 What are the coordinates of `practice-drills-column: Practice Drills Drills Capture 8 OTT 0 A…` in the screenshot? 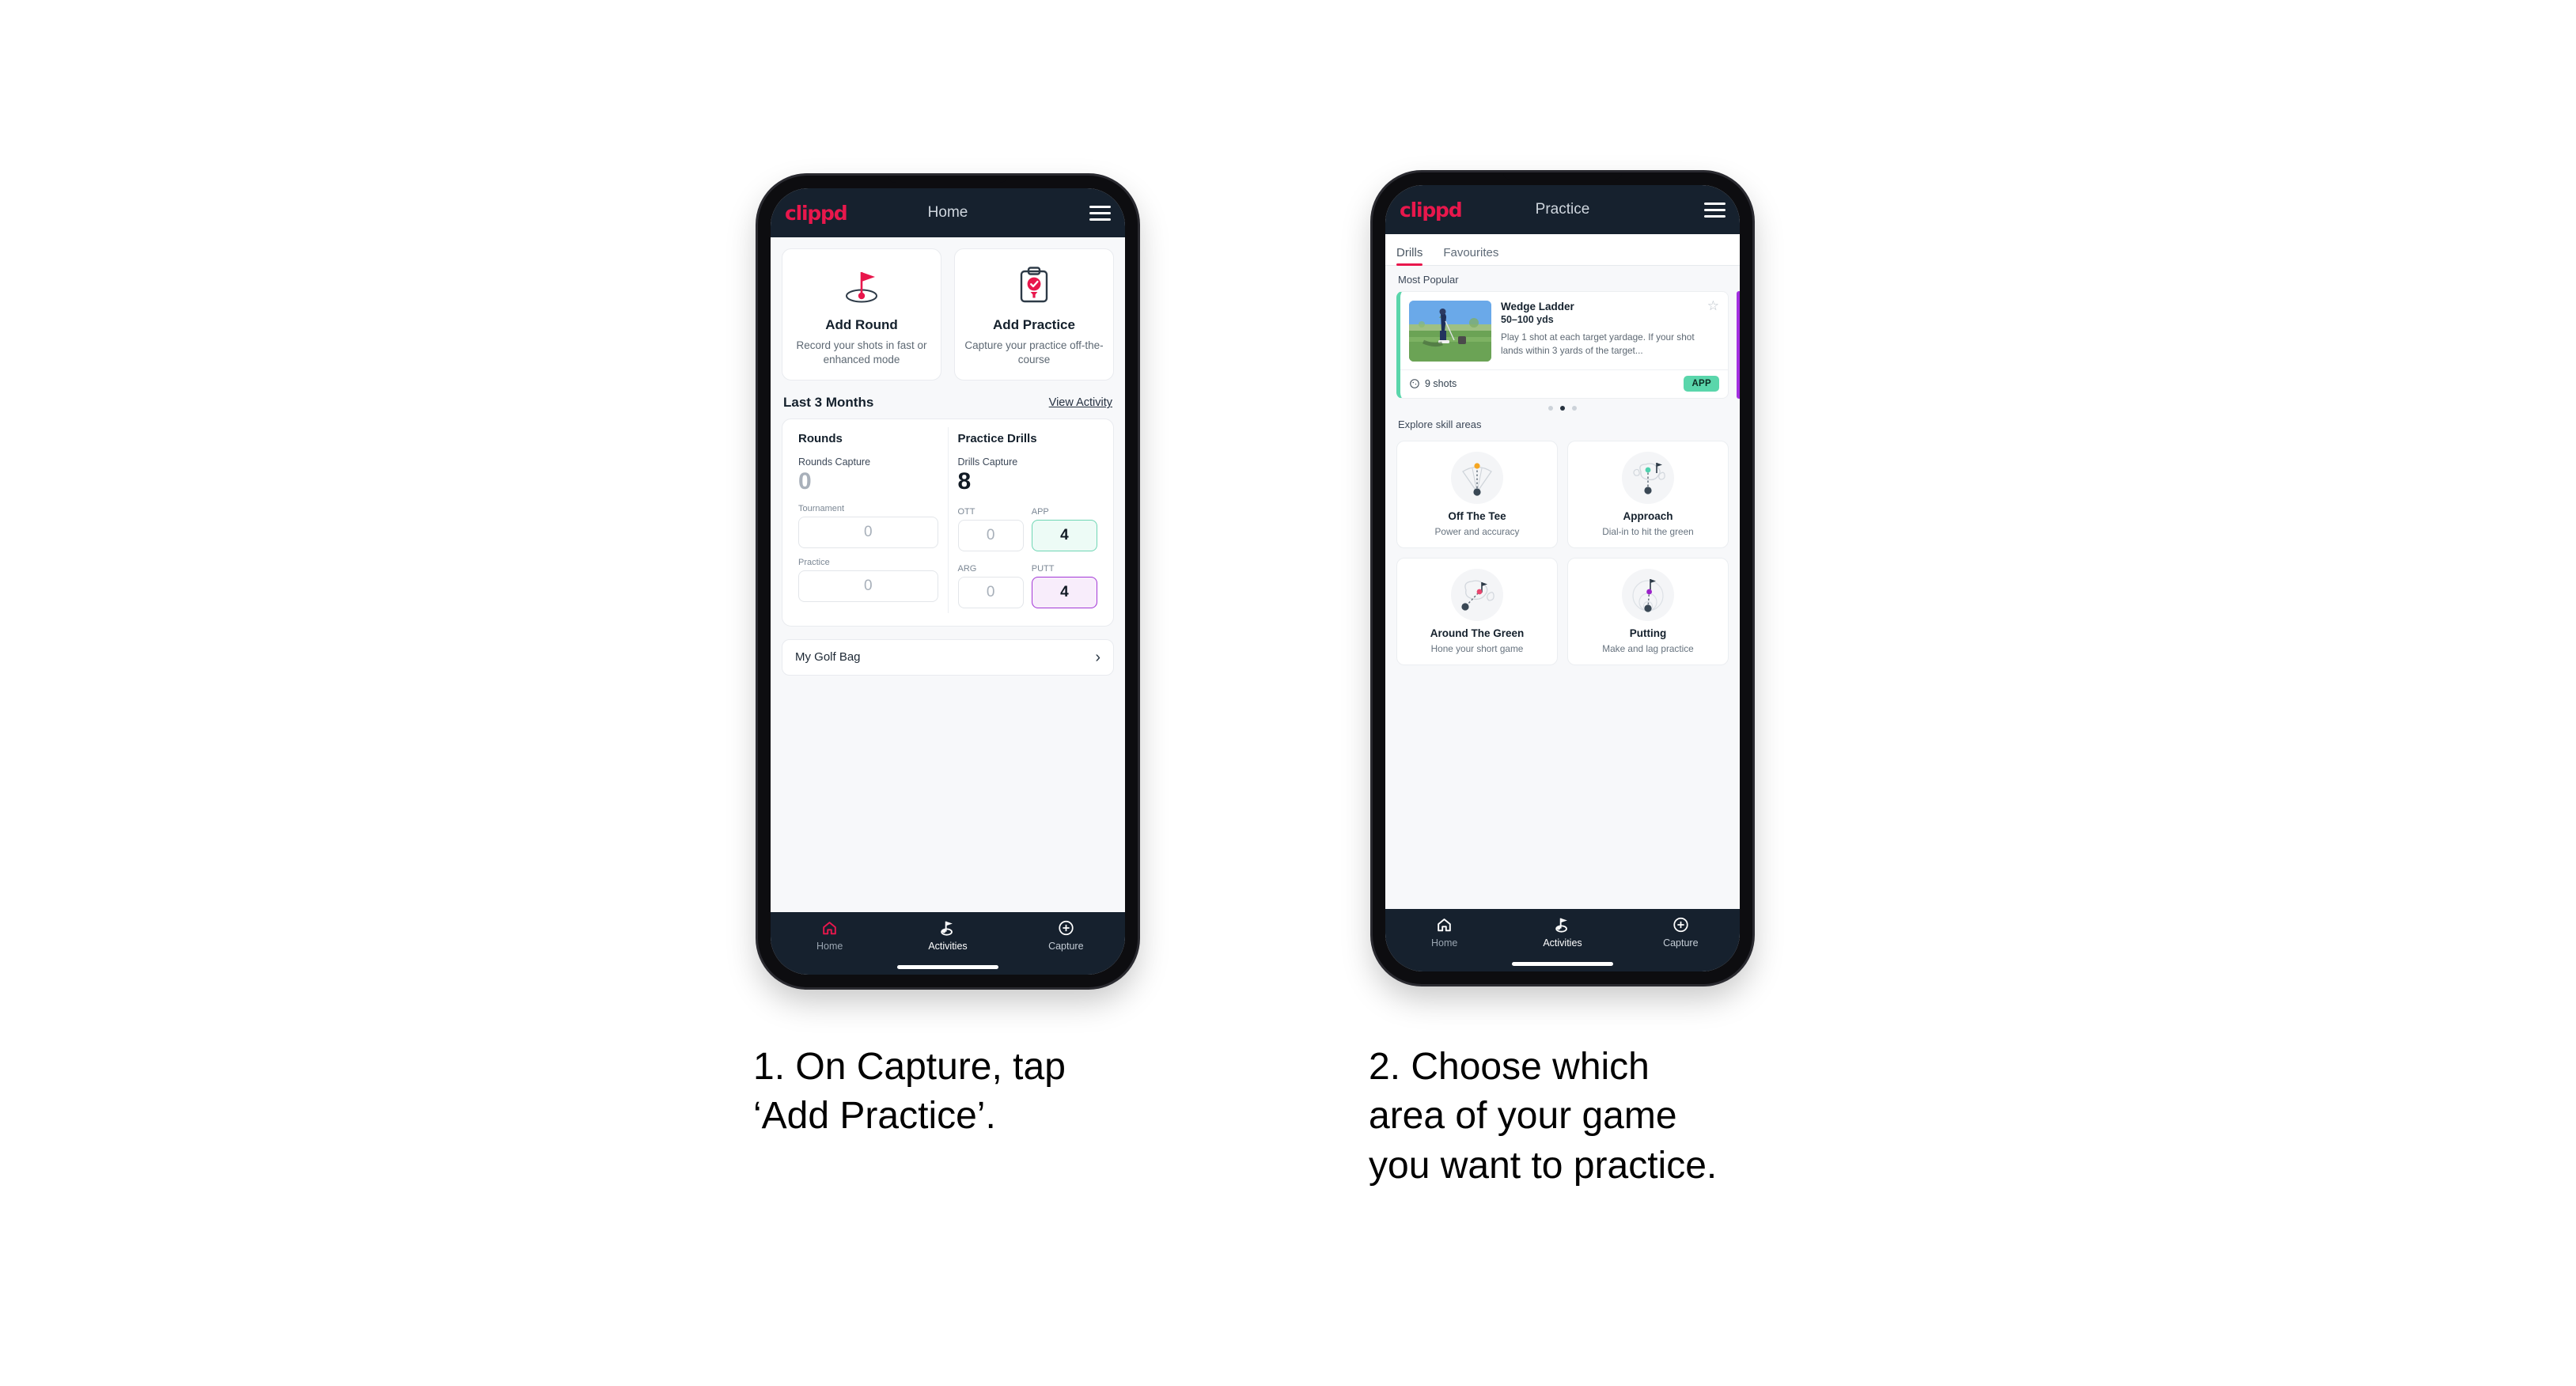 It's located at (1027, 520).